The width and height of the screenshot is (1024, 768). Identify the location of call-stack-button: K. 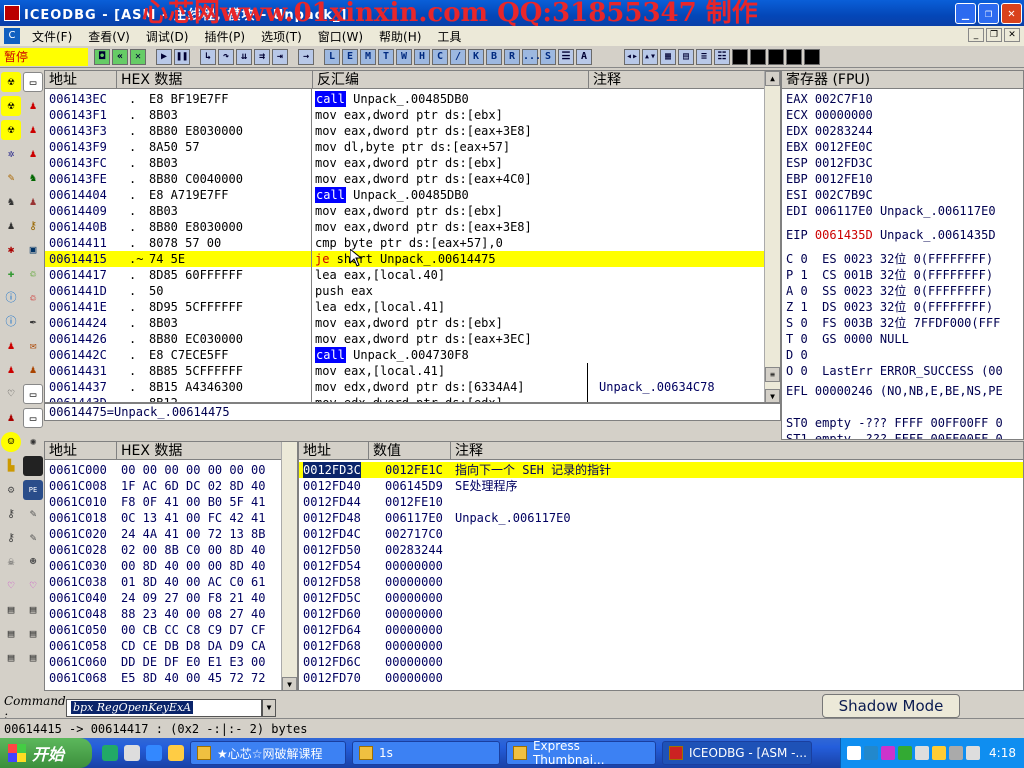
(476, 56).